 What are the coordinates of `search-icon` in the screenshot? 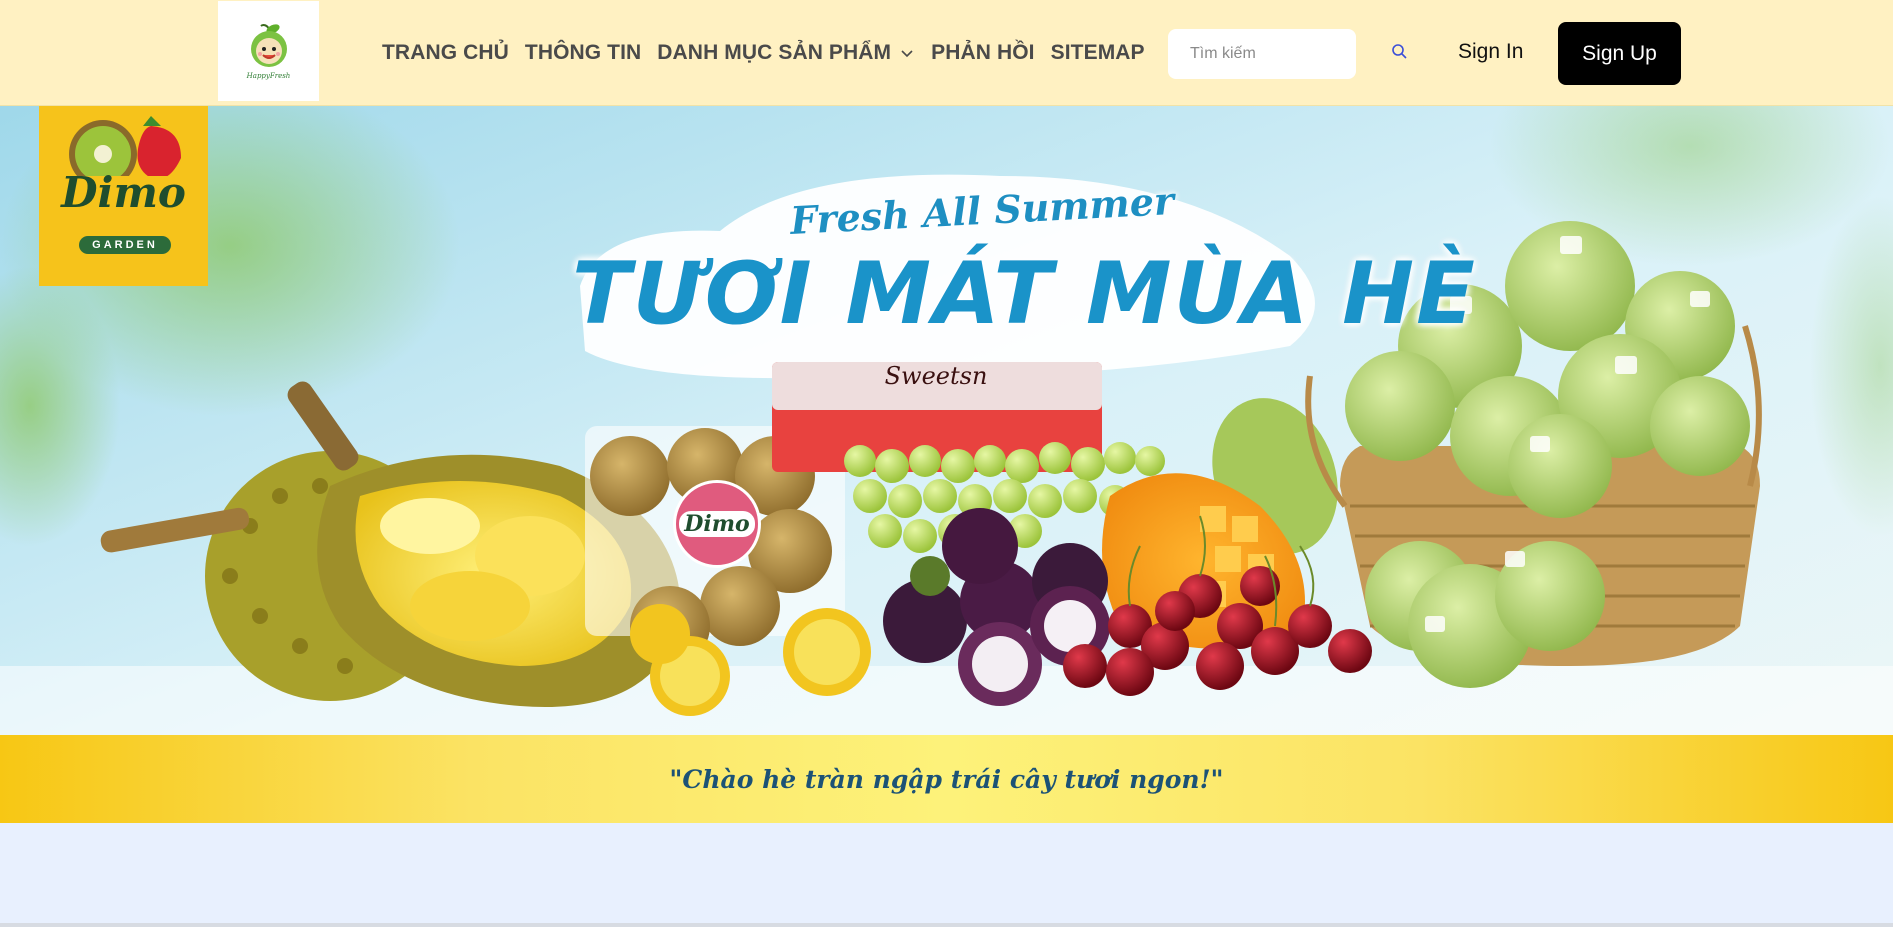 It's located at (1400, 52).